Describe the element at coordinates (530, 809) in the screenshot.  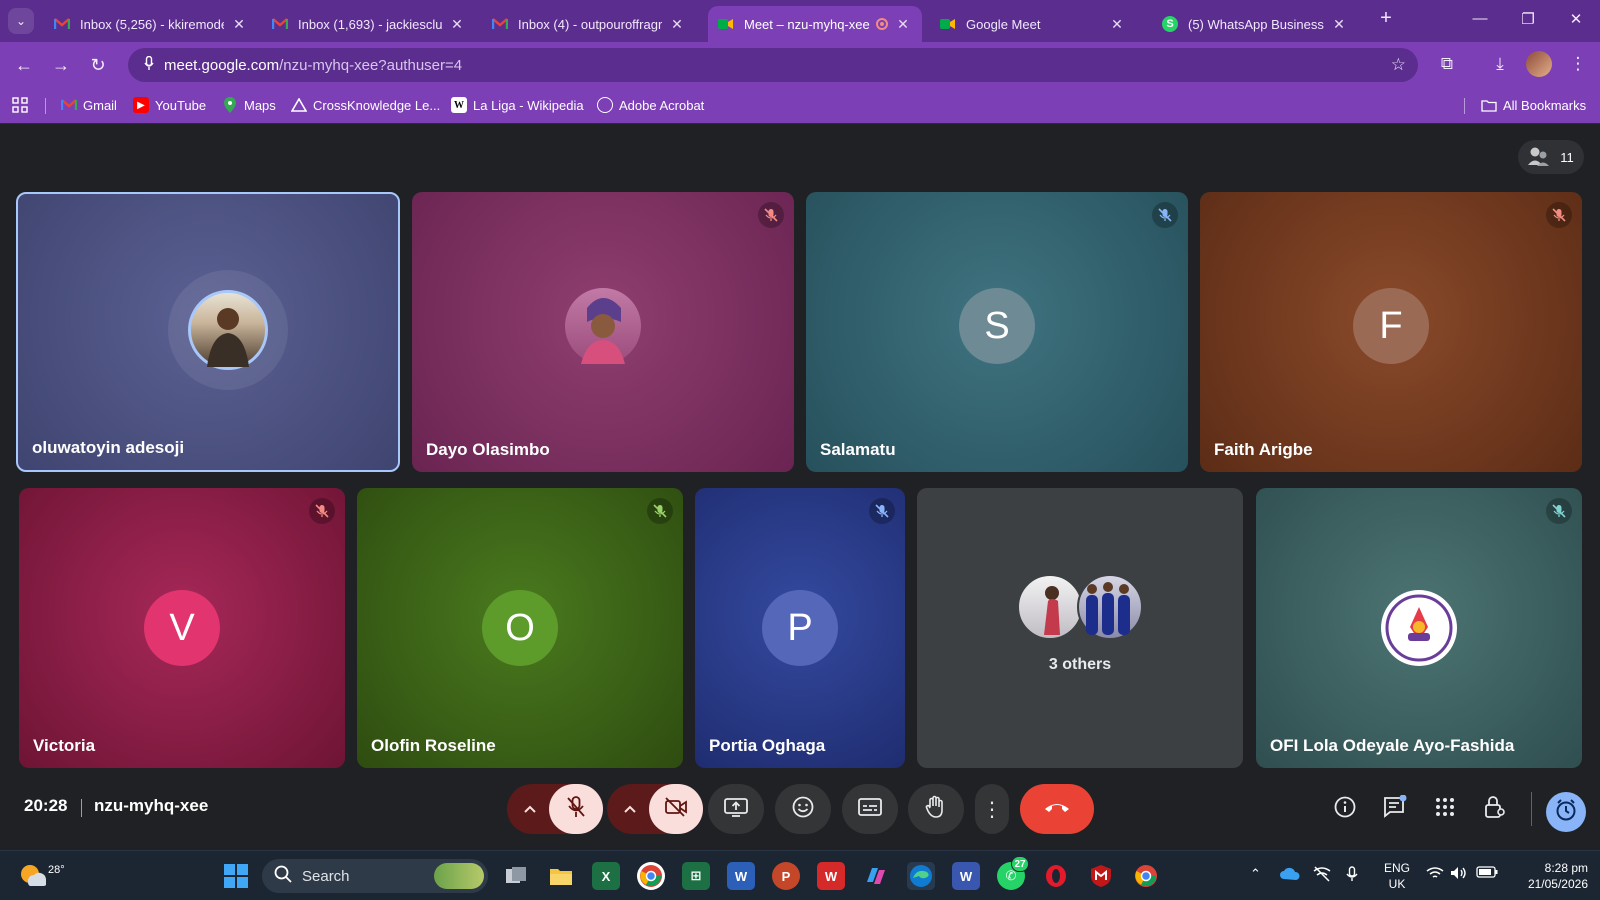
I see `audio-options-button` at that location.